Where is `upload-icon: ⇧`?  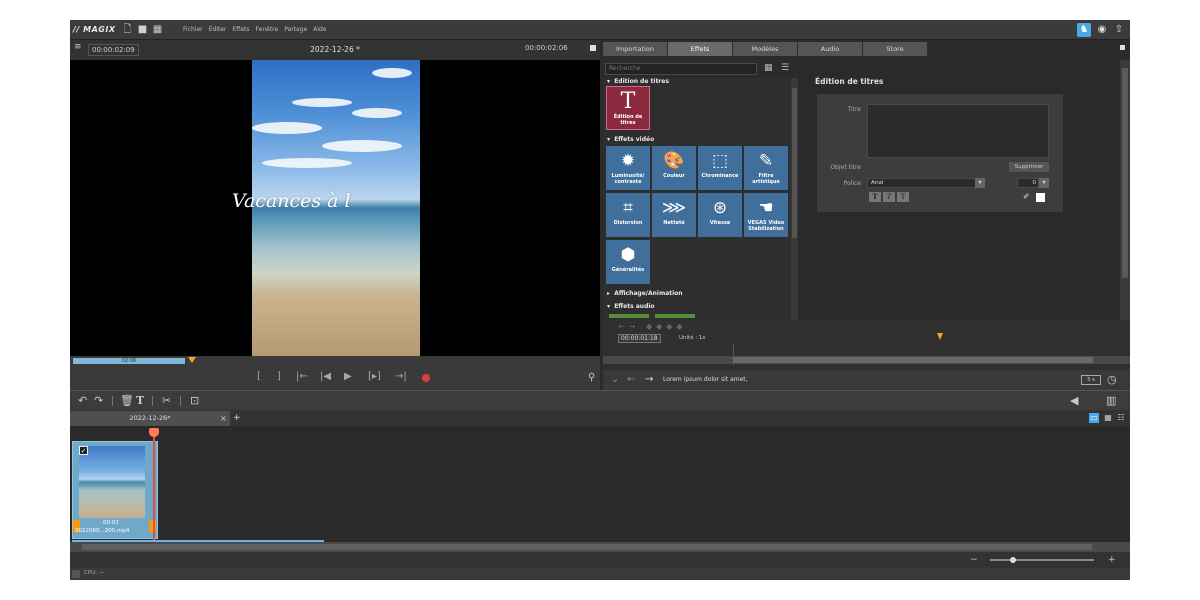
upload-icon: ⇧ is located at coordinates (1119, 30).